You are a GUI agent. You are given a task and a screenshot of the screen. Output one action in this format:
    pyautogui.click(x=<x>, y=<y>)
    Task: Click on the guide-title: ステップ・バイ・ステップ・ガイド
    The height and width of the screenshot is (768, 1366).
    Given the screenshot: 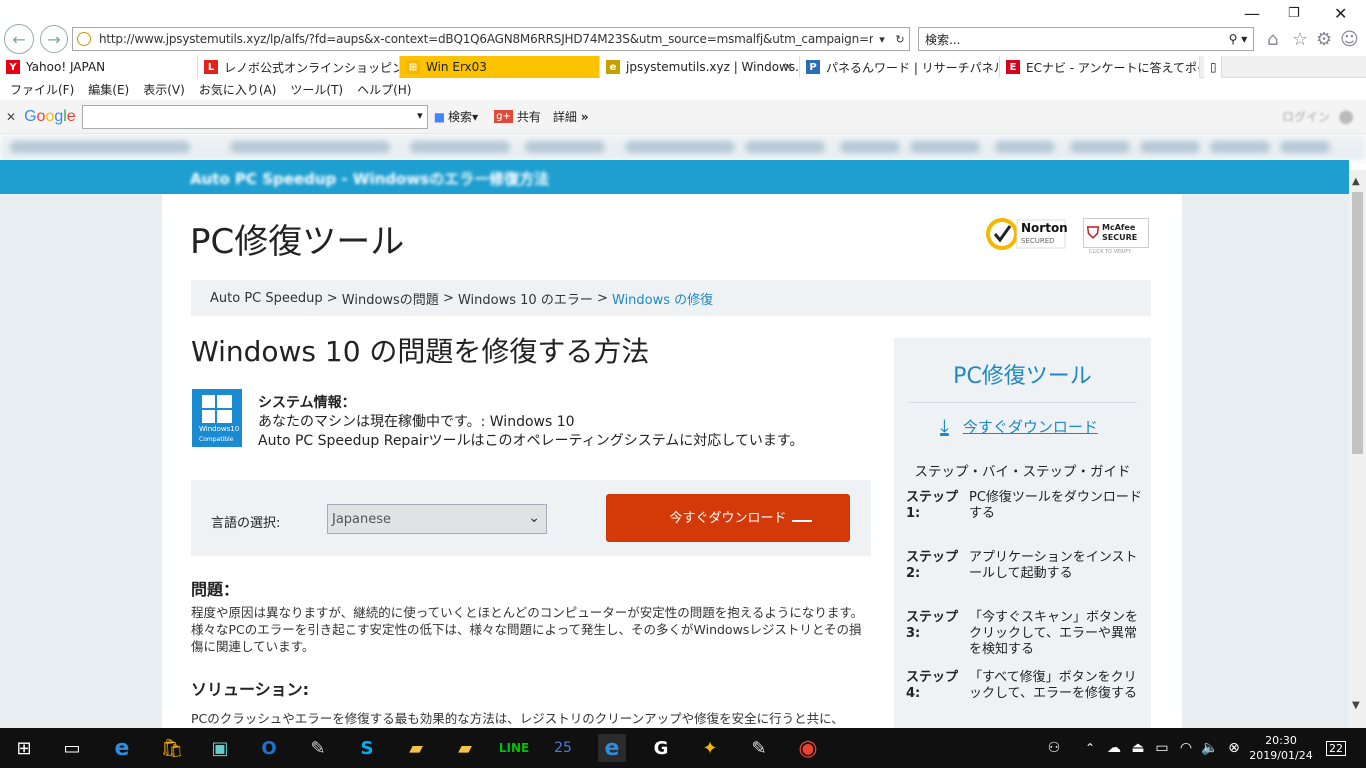 What is the action you would take?
    pyautogui.click(x=1022, y=472)
    